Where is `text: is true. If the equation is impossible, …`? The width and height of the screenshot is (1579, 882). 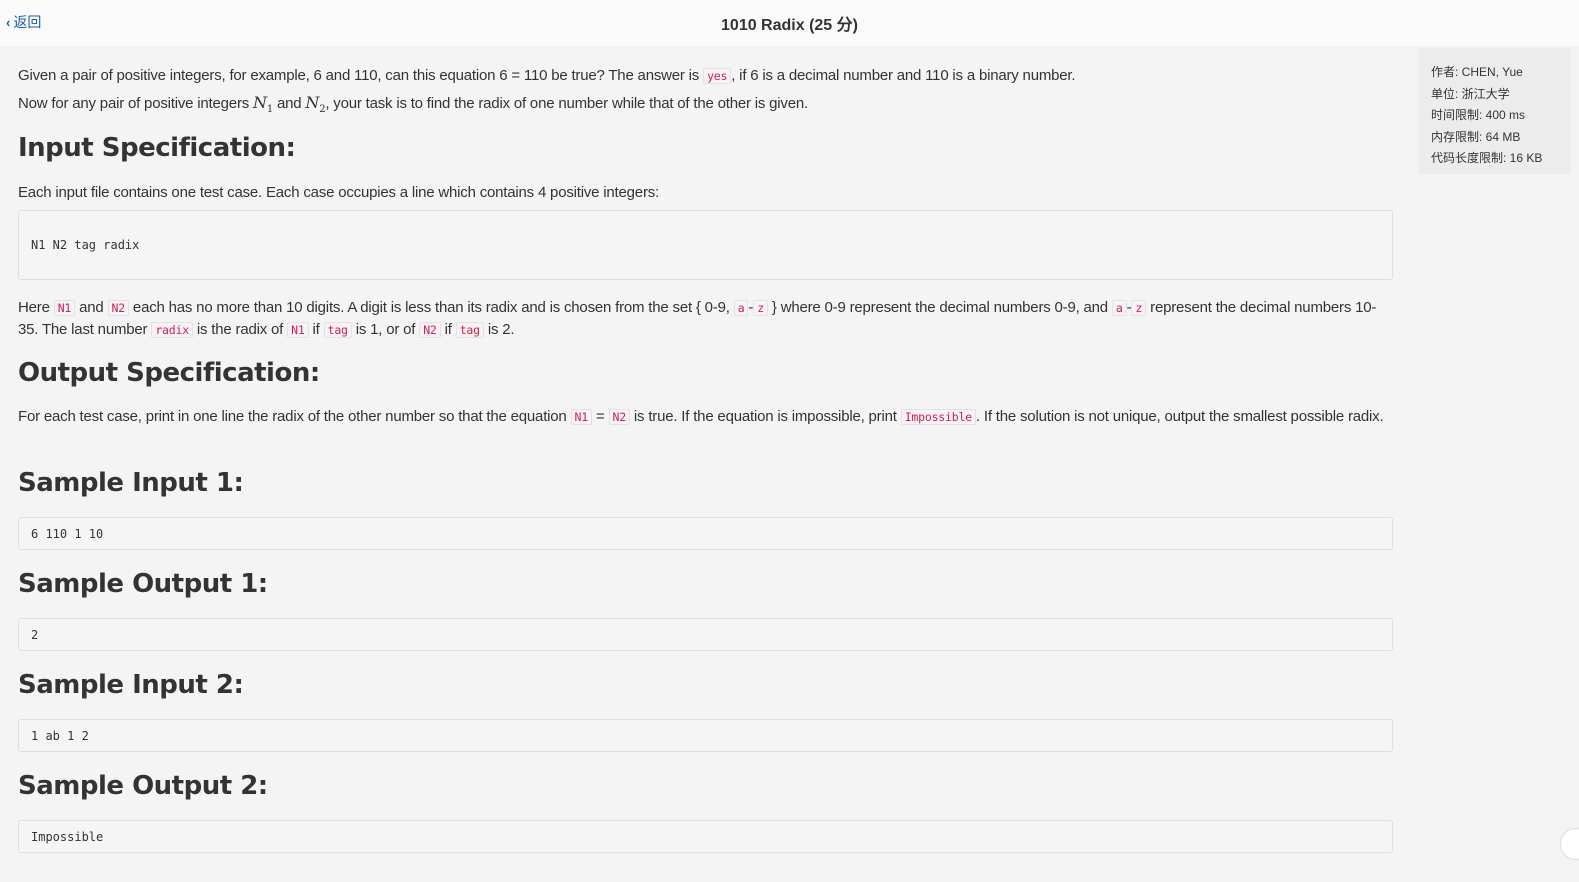
text: is true. If the equation is impossible, … is located at coordinates (765, 416).